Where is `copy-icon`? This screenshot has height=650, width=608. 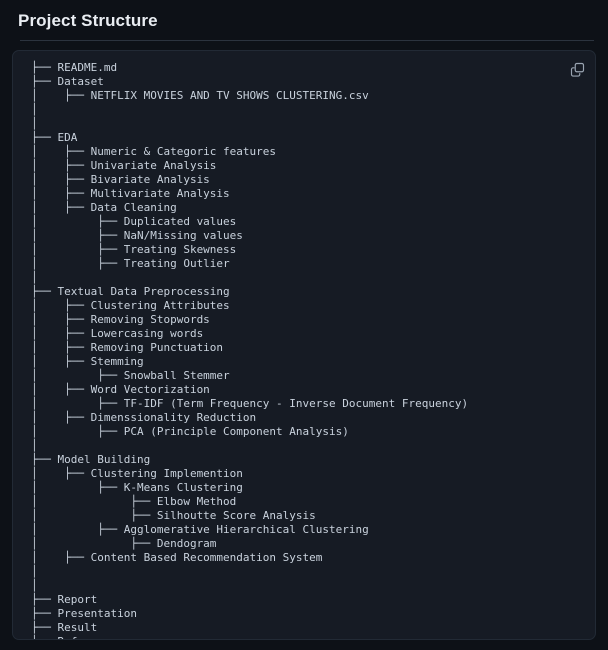 copy-icon is located at coordinates (577, 69).